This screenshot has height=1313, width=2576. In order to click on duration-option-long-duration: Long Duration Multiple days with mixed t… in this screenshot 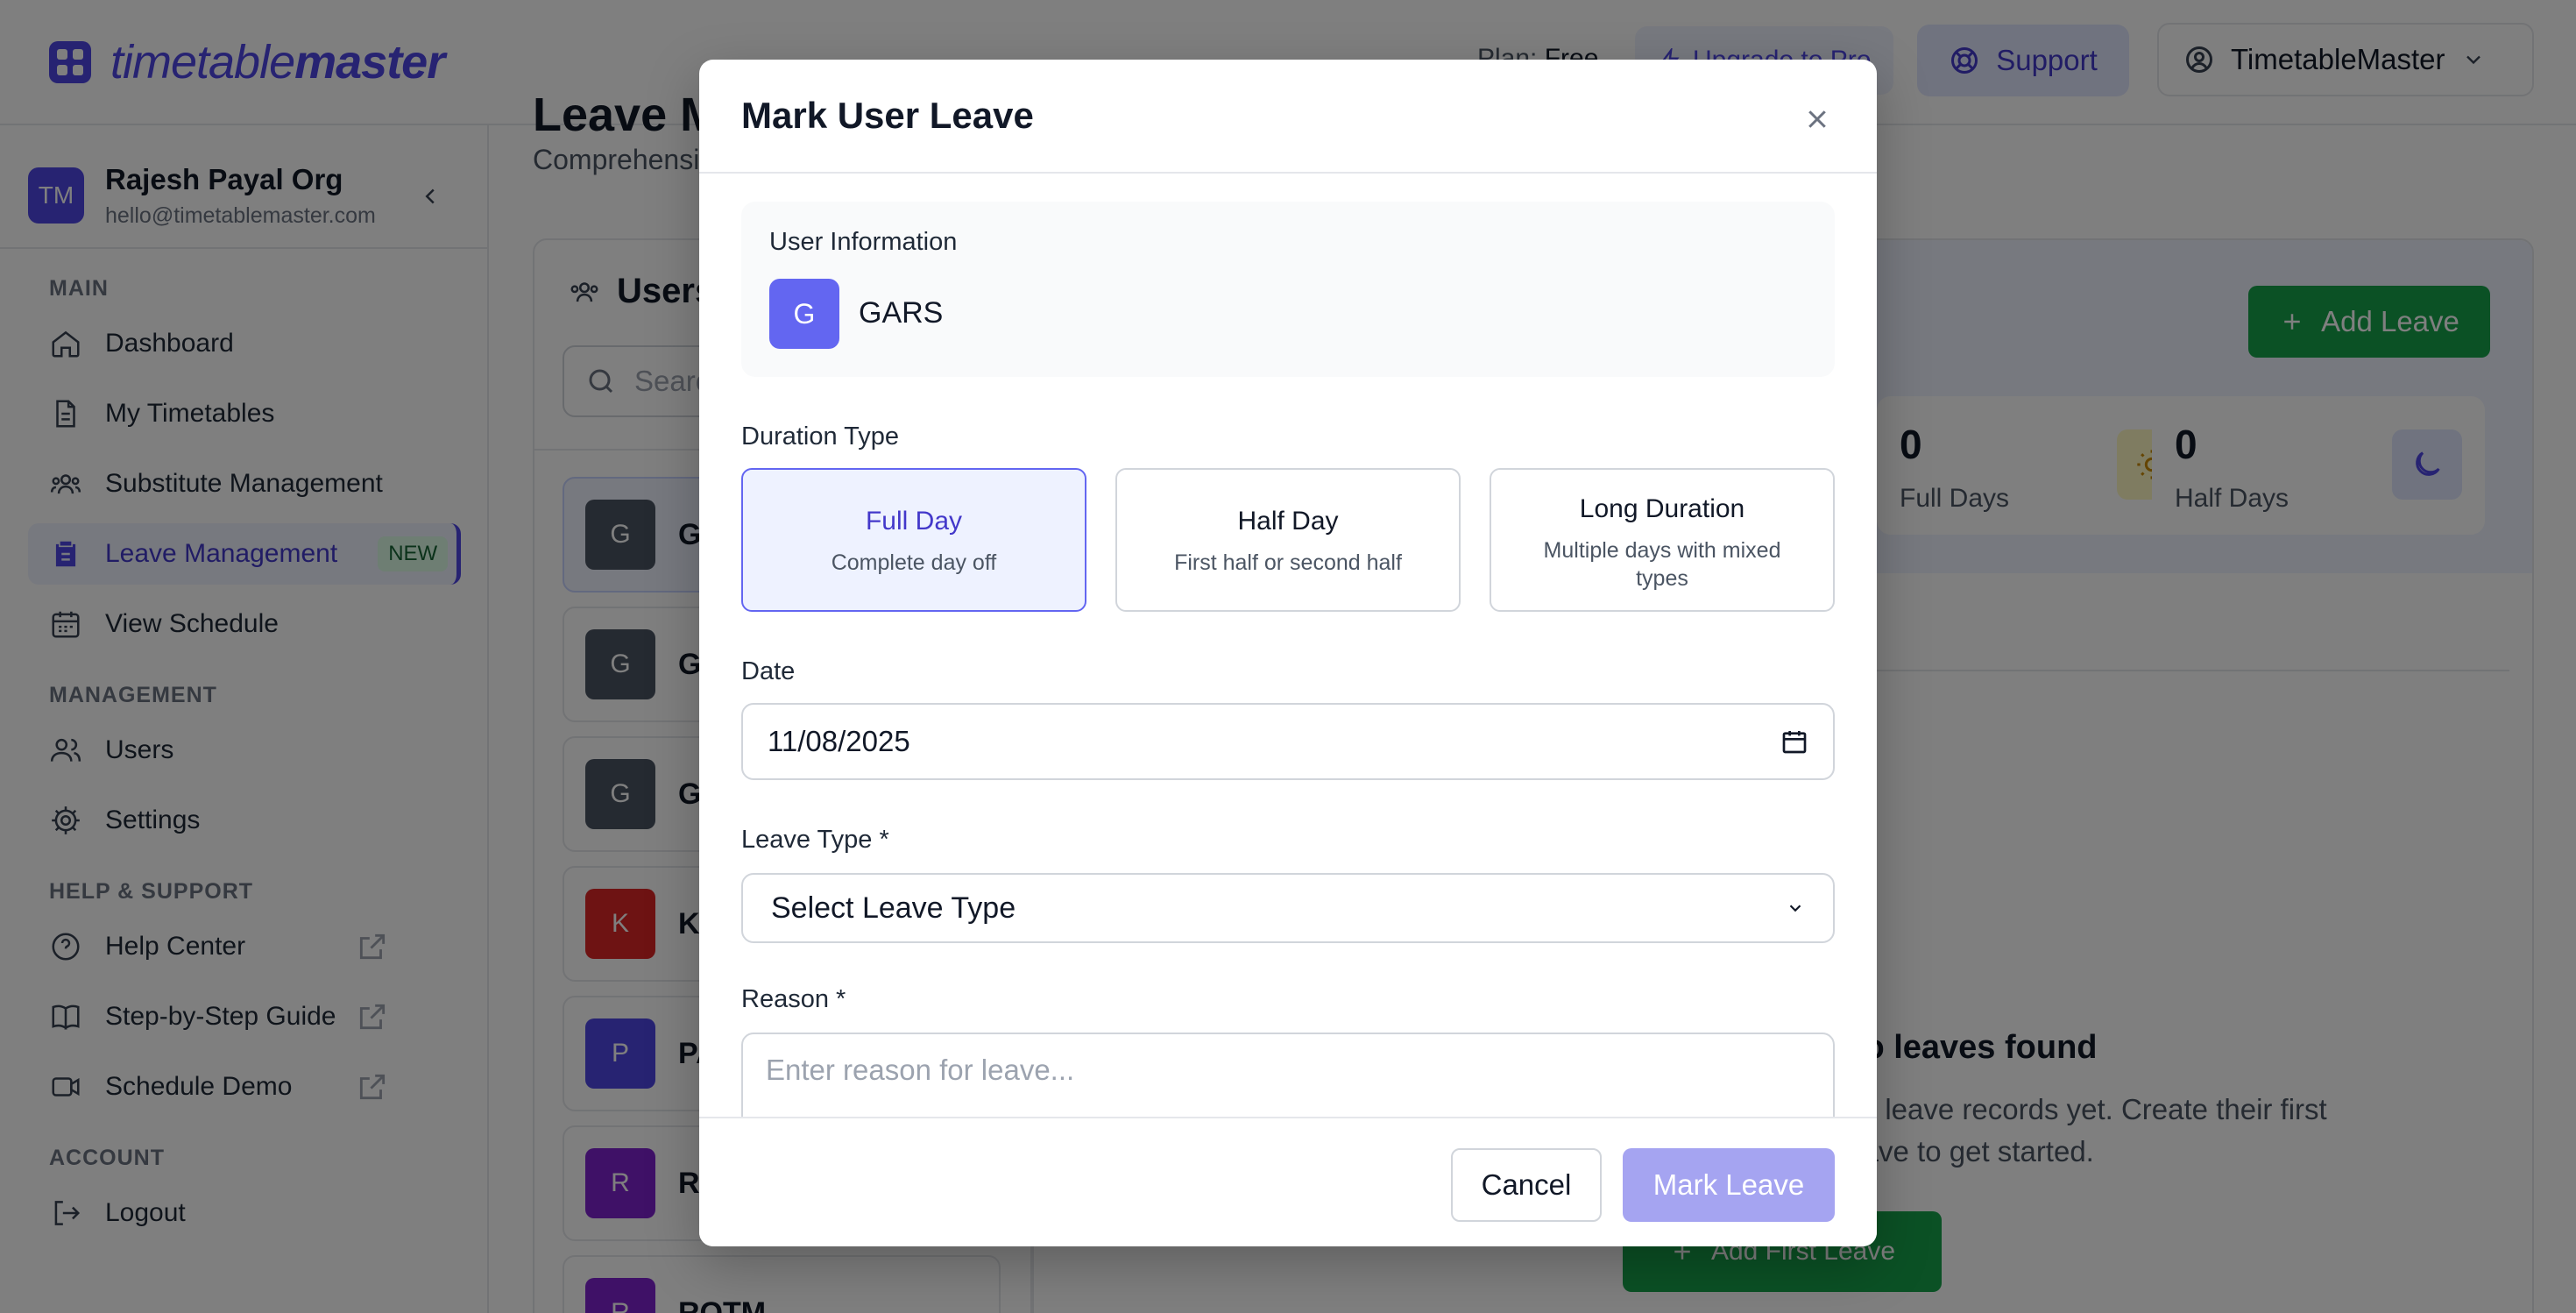, I will do `click(1662, 540)`.